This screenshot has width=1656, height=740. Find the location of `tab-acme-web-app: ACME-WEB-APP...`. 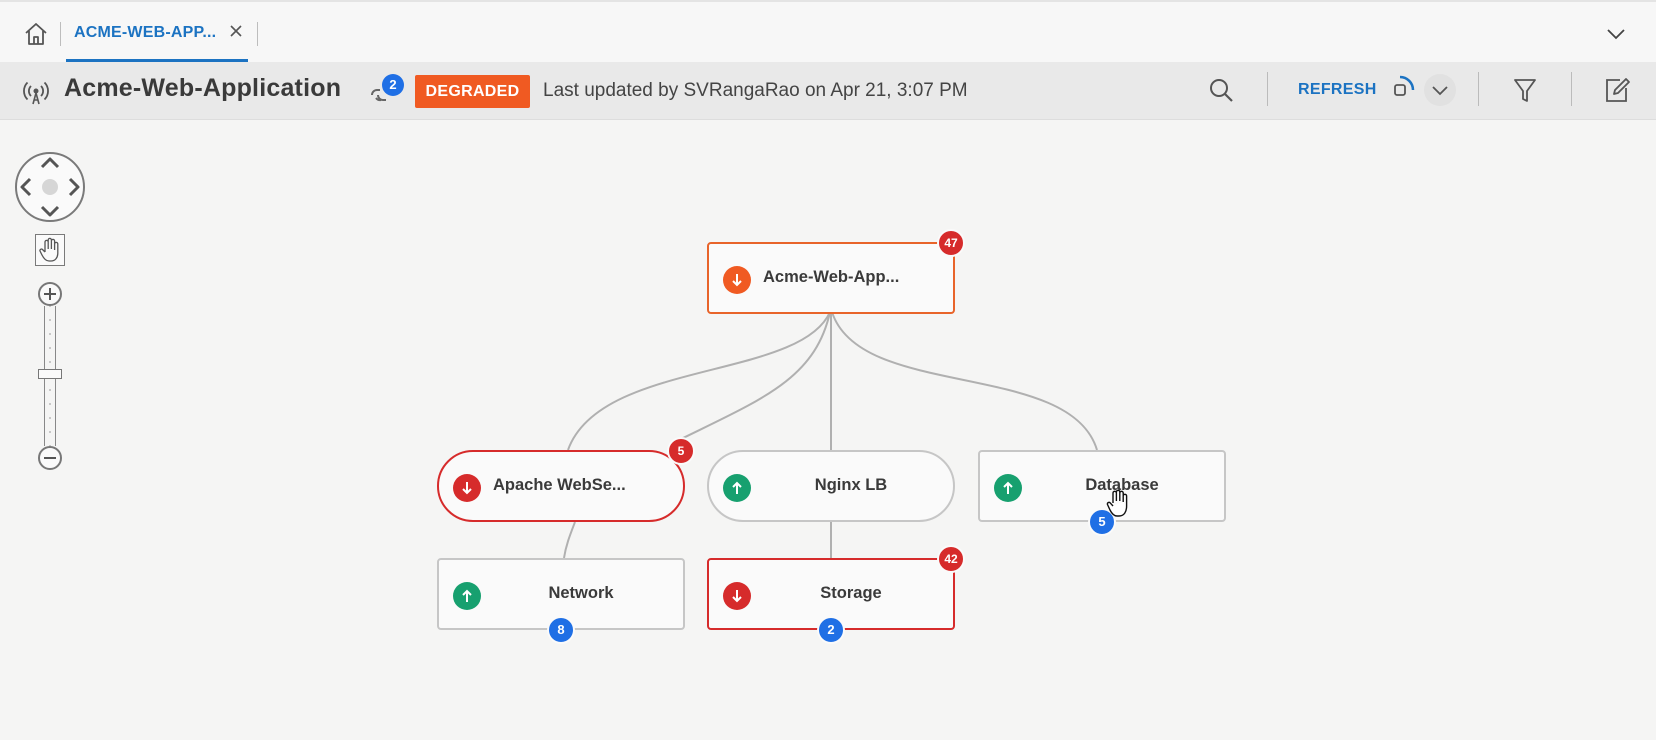

tab-acme-web-app: ACME-WEB-APP... is located at coordinates (157, 39).